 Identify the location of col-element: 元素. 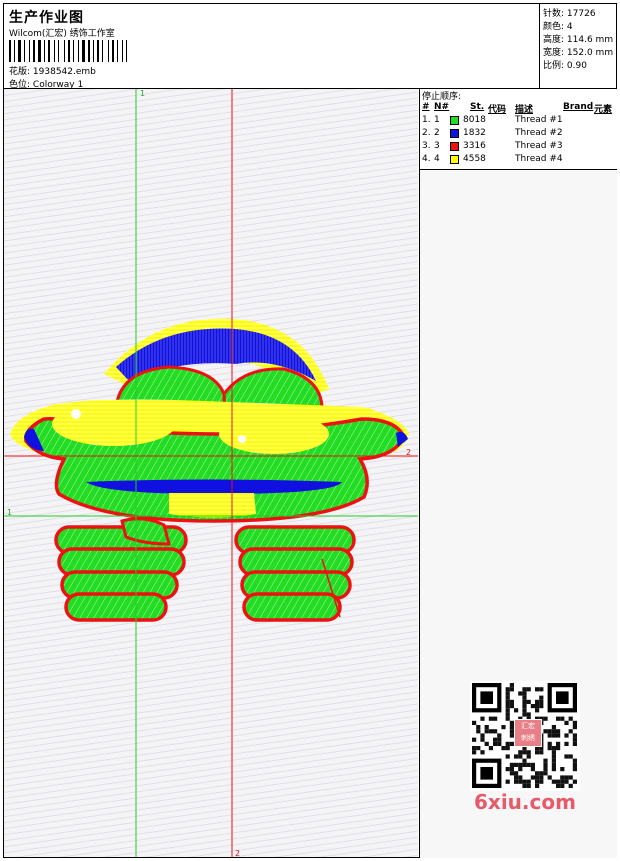
(603, 110).